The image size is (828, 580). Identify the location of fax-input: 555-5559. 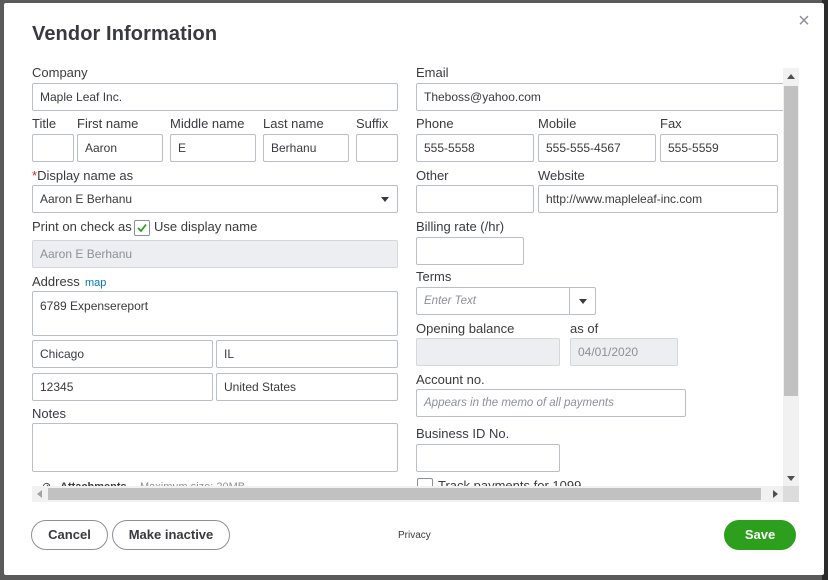
(719, 148).